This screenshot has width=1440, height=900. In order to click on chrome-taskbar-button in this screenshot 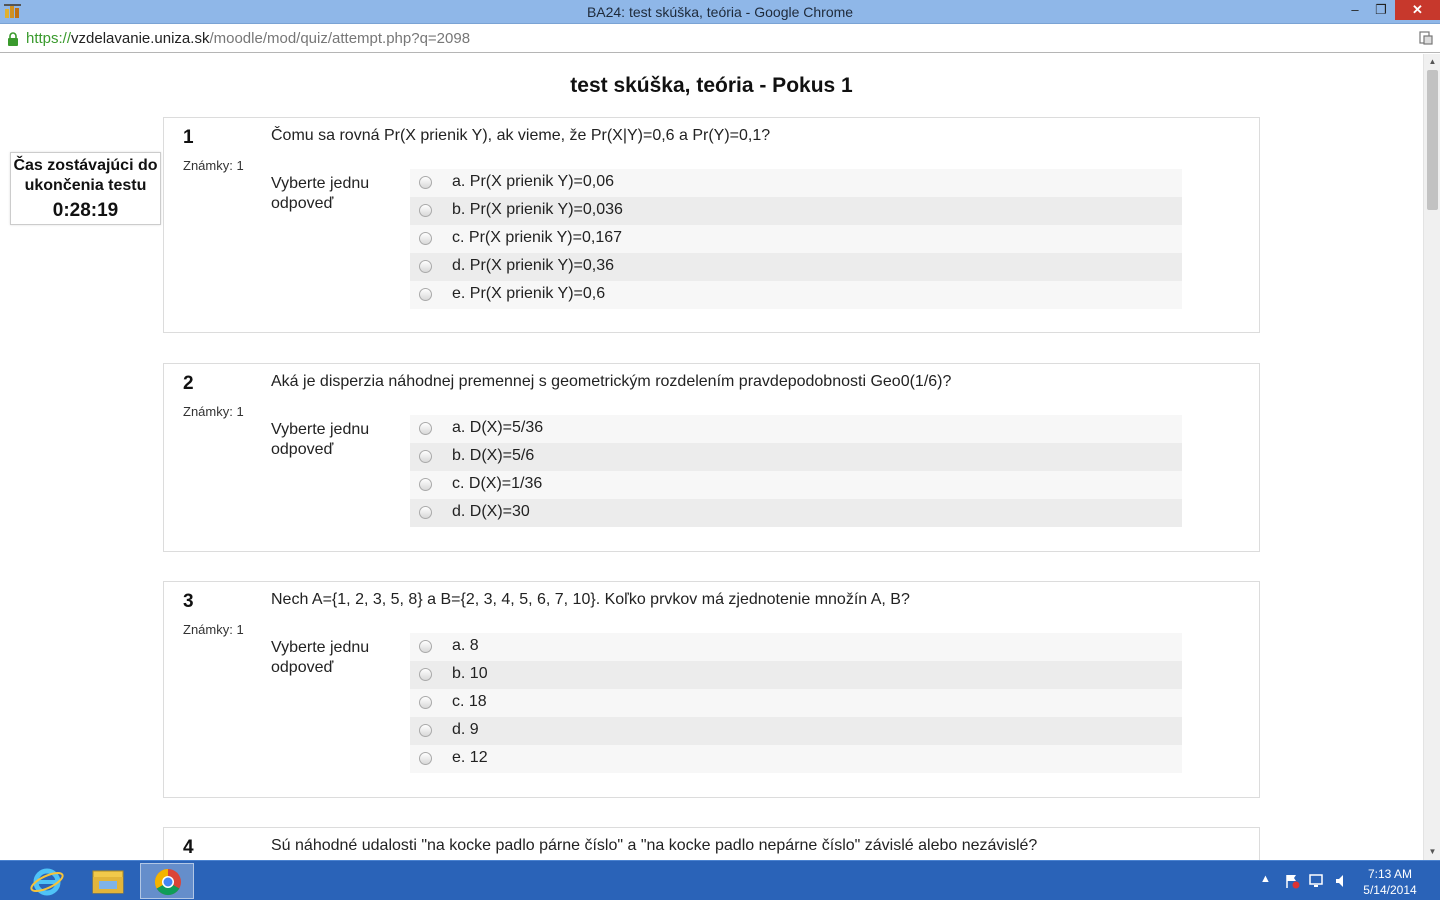, I will do `click(167, 881)`.